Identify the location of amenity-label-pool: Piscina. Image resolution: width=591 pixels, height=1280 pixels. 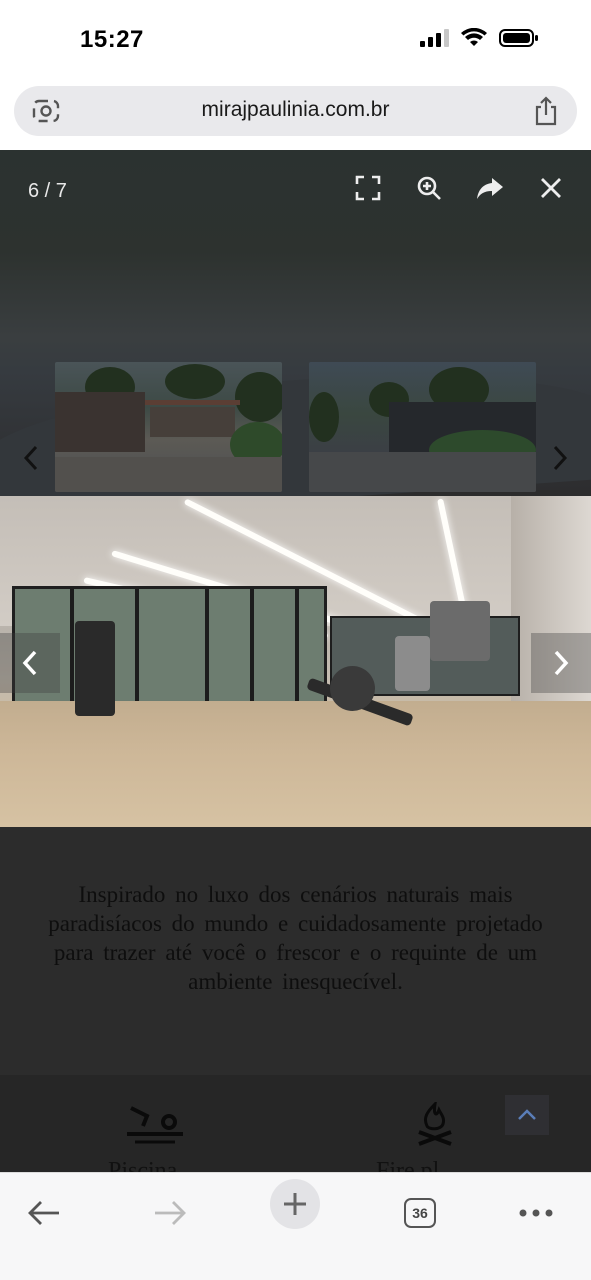
(143, 1165).